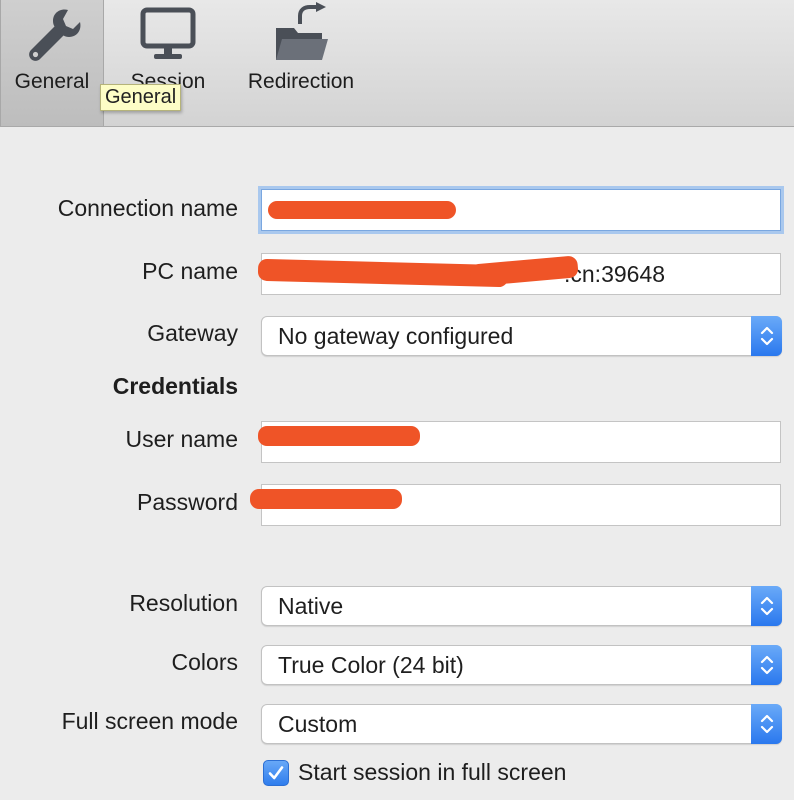  I want to click on start-full-screen-option: Start session in full screen, so click(414, 772).